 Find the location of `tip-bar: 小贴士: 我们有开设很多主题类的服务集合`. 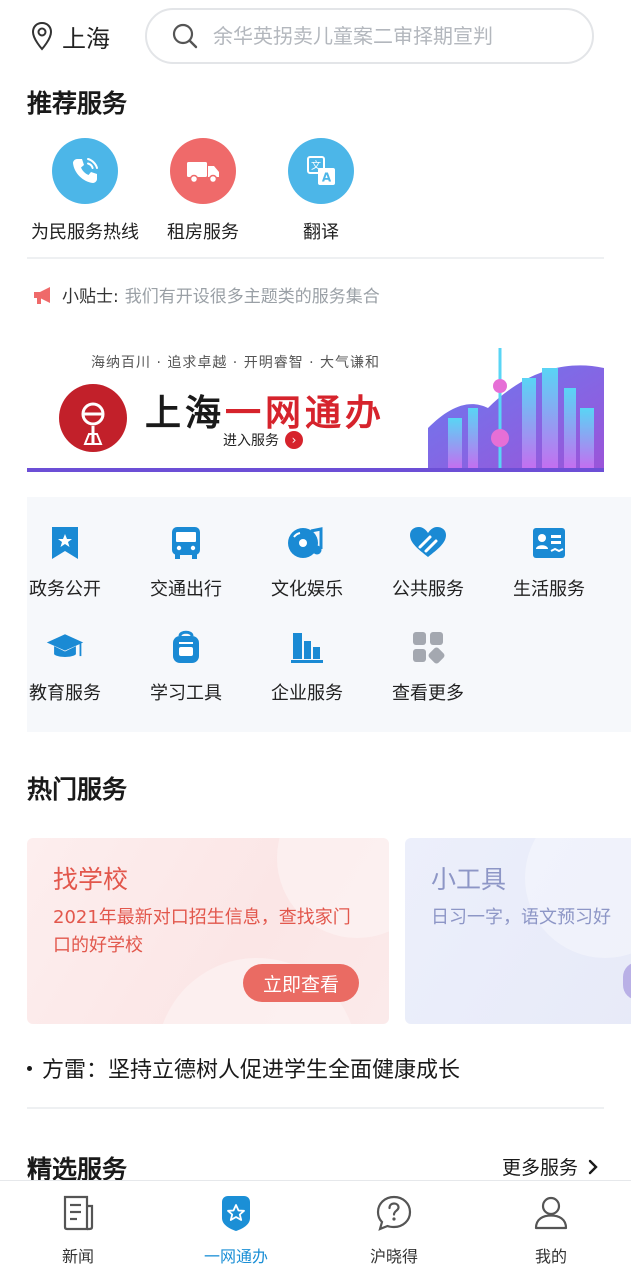

tip-bar: 小贴士: 我们有开设很多主题类的服务集合 is located at coordinates (206, 294).